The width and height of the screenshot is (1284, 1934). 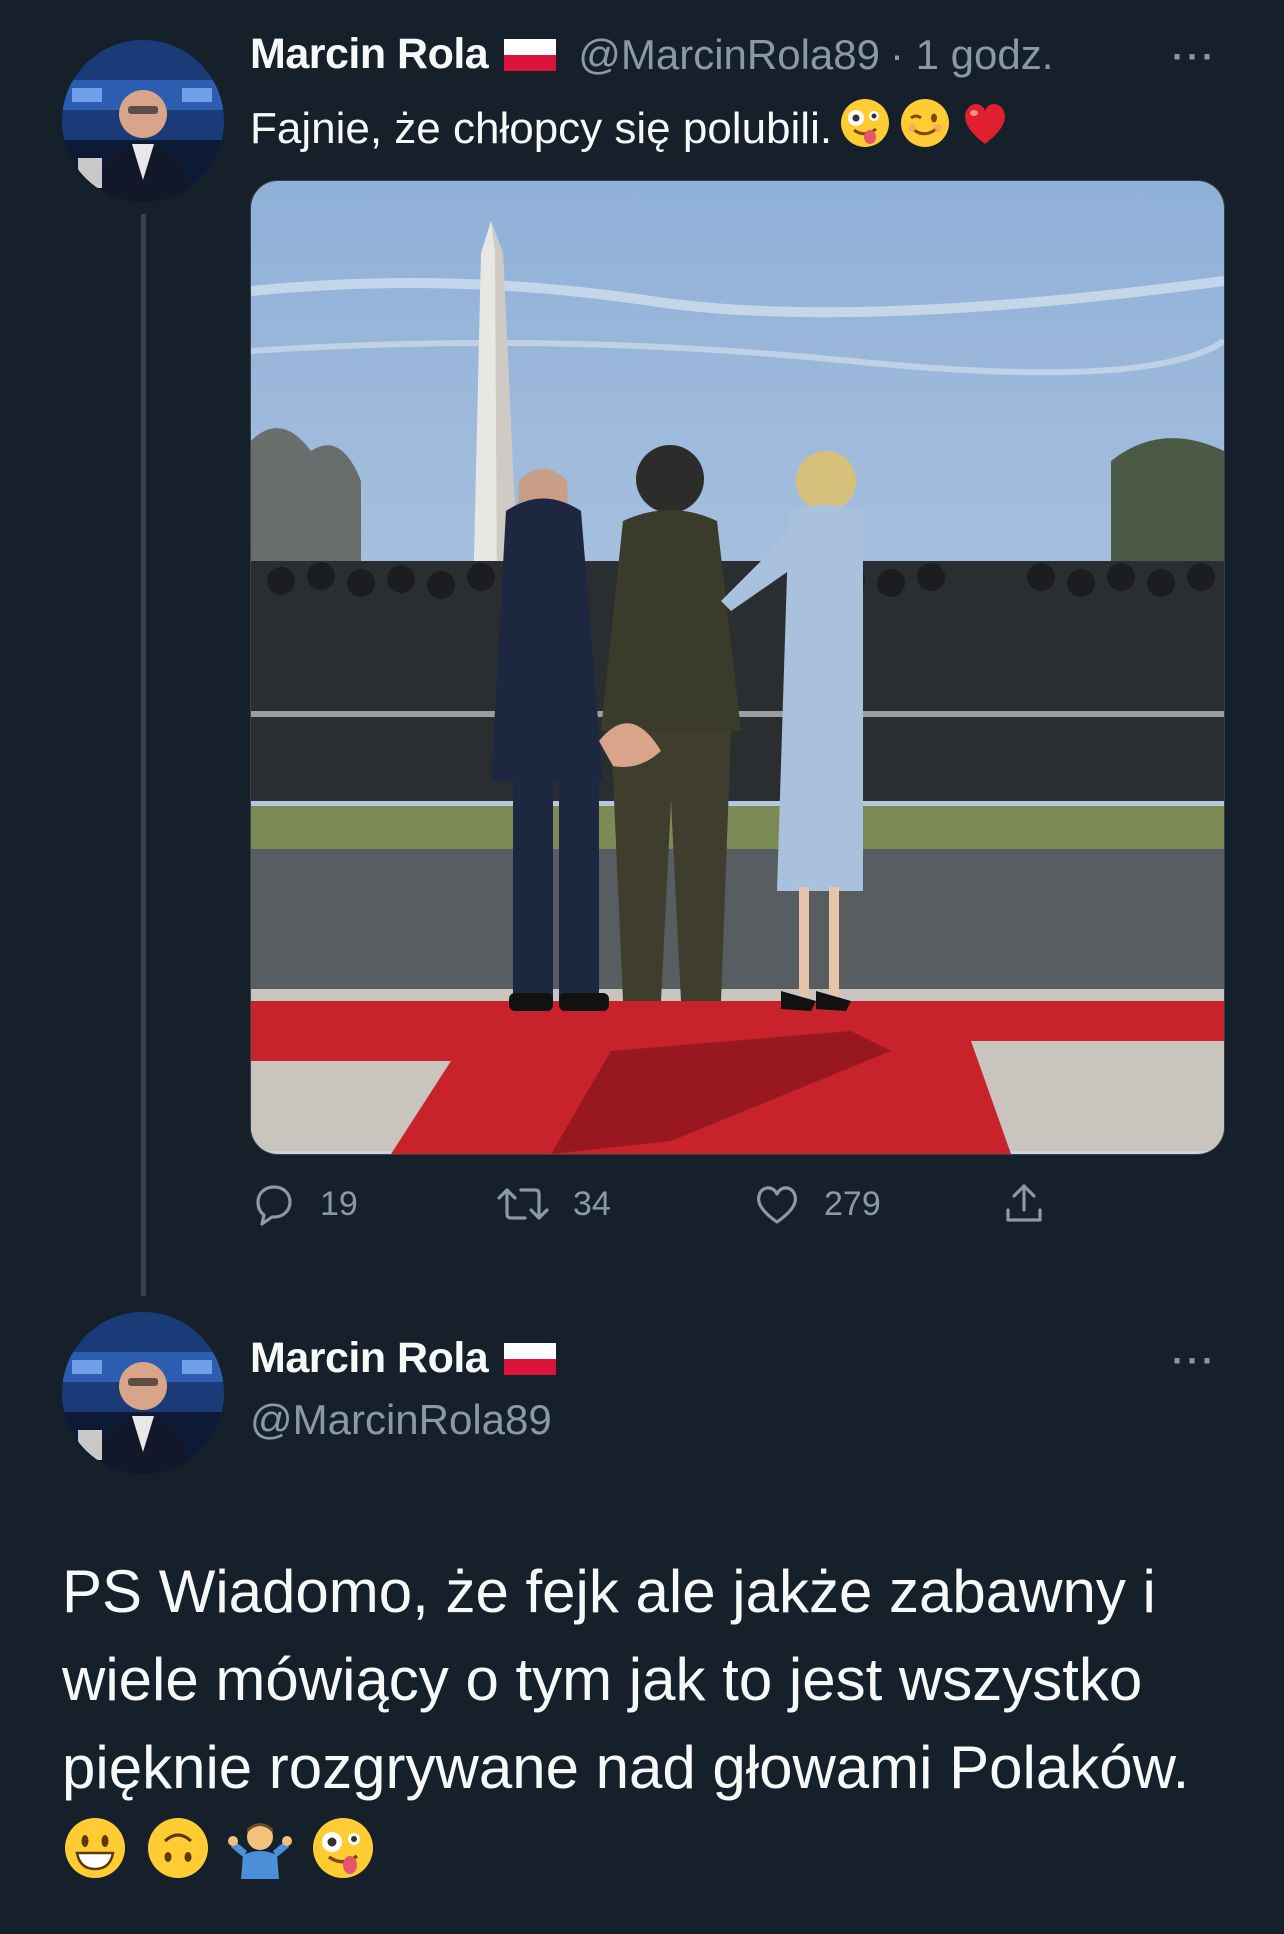 I want to click on tweet-header: Marcin Rola, so click(x=403, y=1358).